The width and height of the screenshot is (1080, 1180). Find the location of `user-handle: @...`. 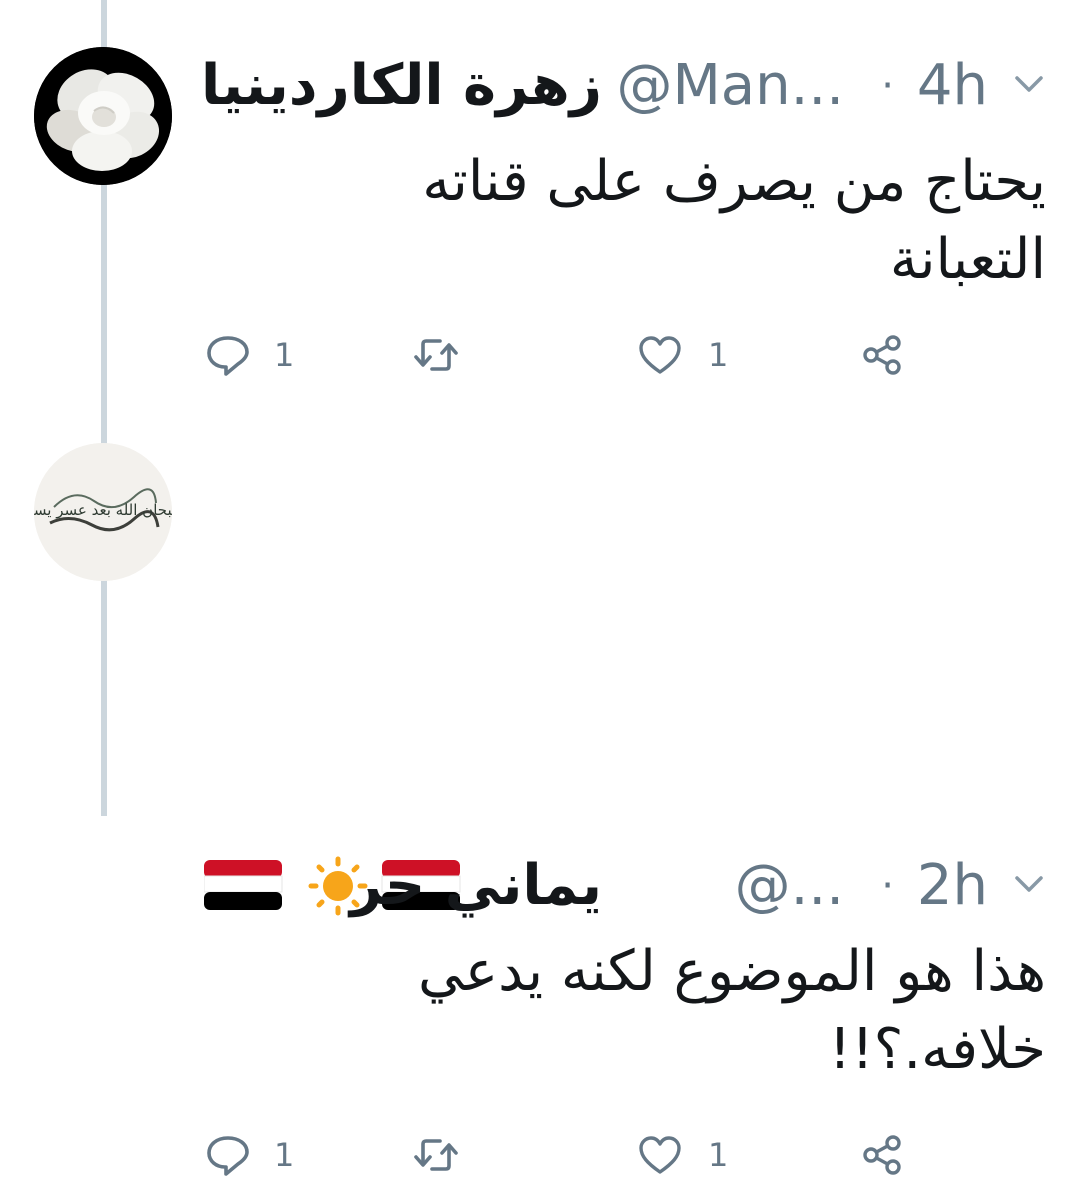

user-handle: @... is located at coordinates (789, 886).